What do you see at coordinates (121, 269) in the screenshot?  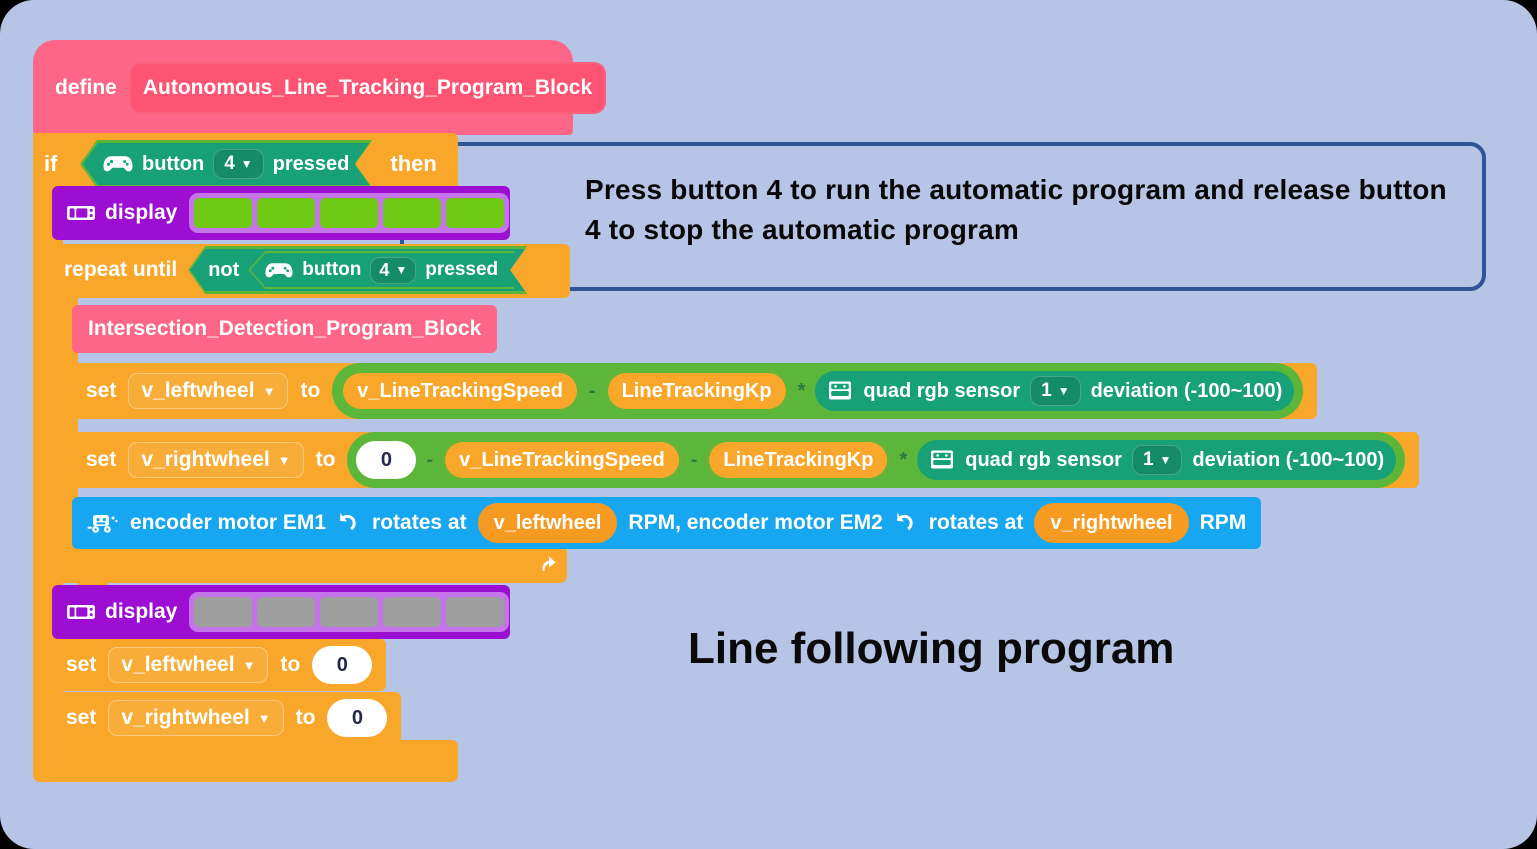 I see `repeat-until-keyword: repeat until` at bounding box center [121, 269].